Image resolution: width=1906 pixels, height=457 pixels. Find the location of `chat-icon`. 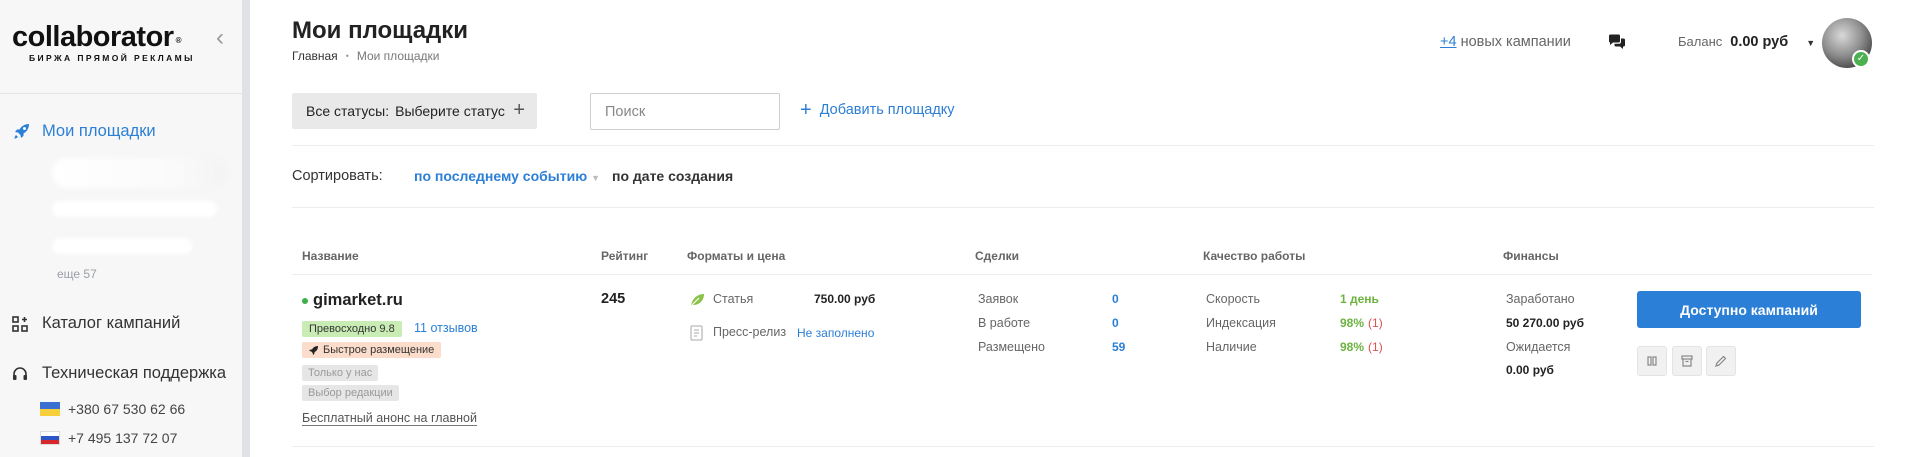

chat-icon is located at coordinates (1617, 42).